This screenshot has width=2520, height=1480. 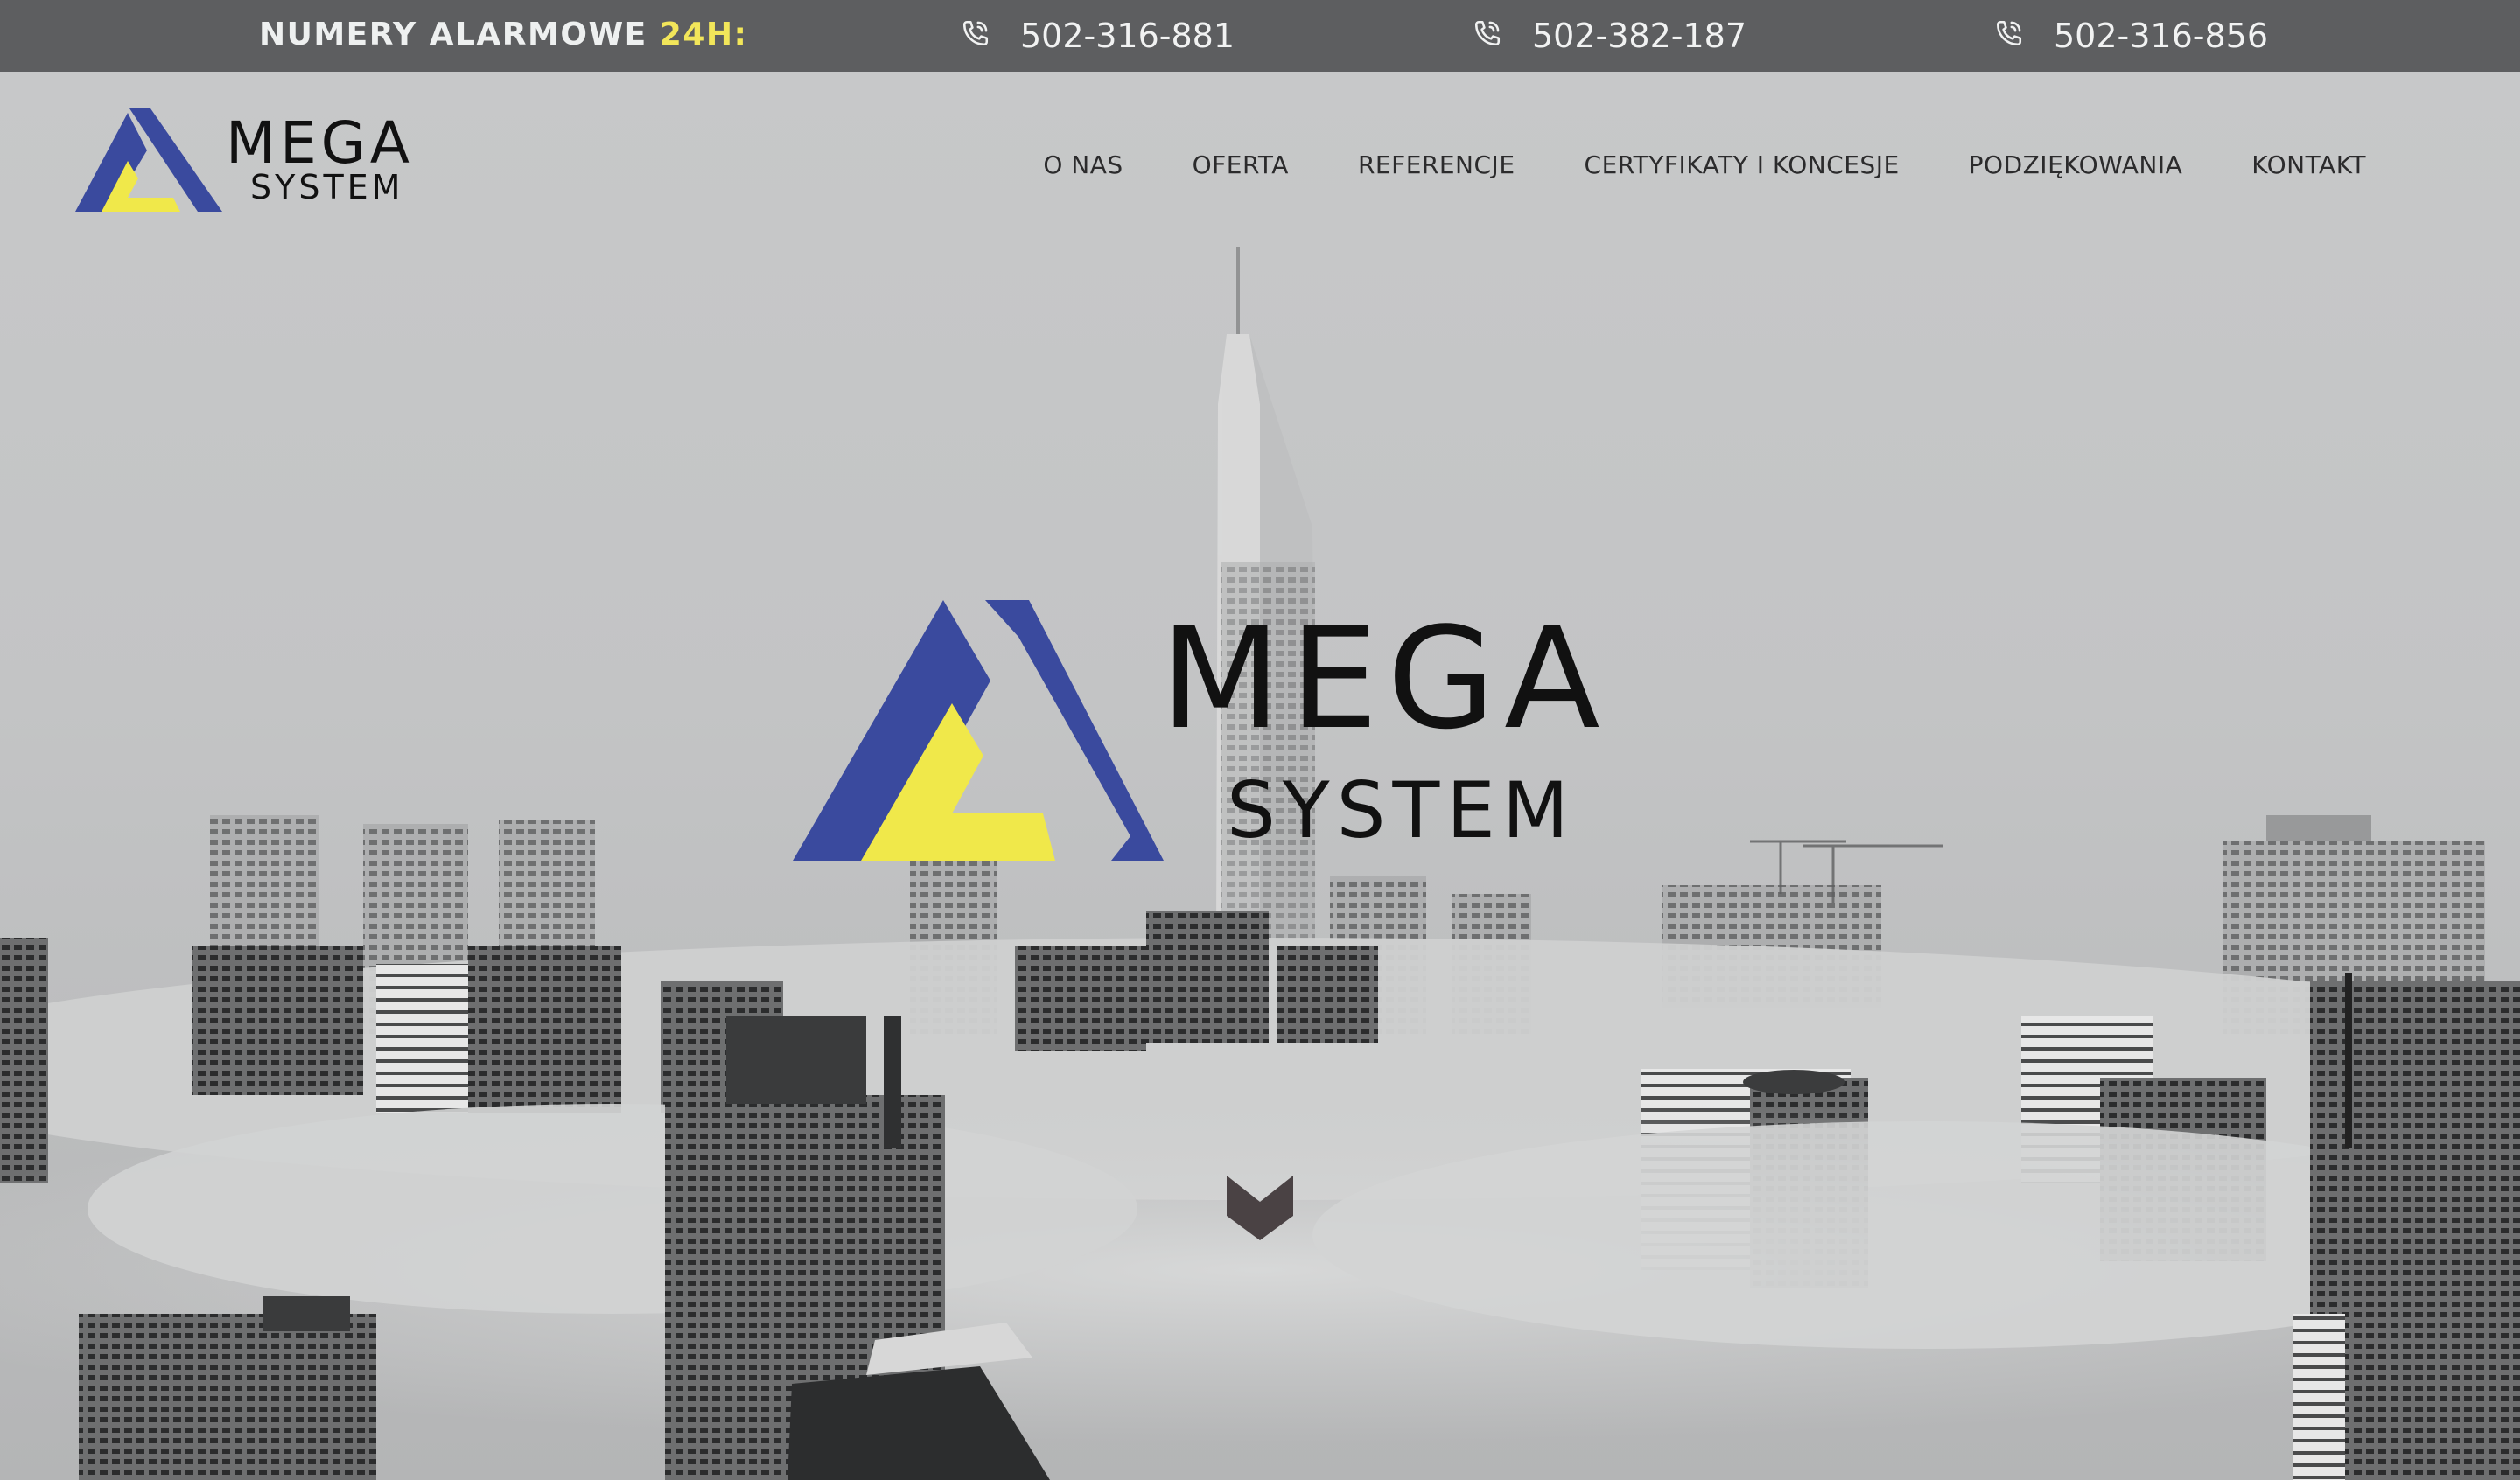 I want to click on alarm-numbers-label: NUMERY ALARMOWE 24H:, so click(x=503, y=36).